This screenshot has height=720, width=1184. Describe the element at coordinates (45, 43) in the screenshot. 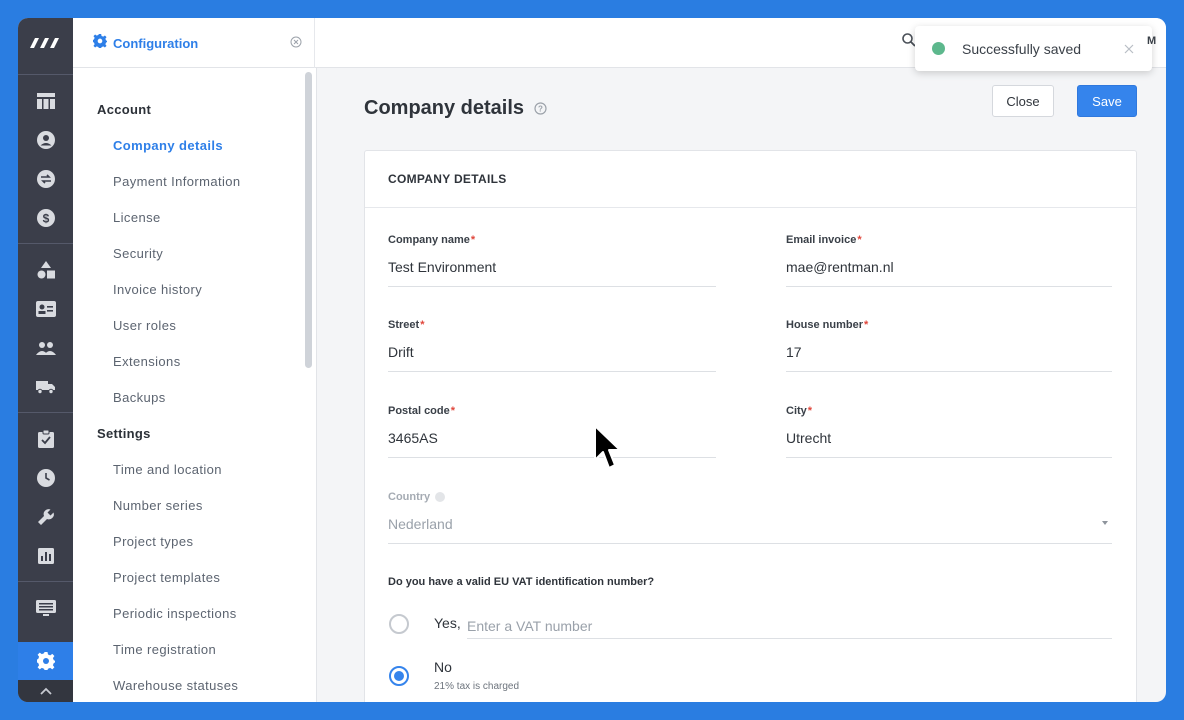

I see `logo-icon` at that location.